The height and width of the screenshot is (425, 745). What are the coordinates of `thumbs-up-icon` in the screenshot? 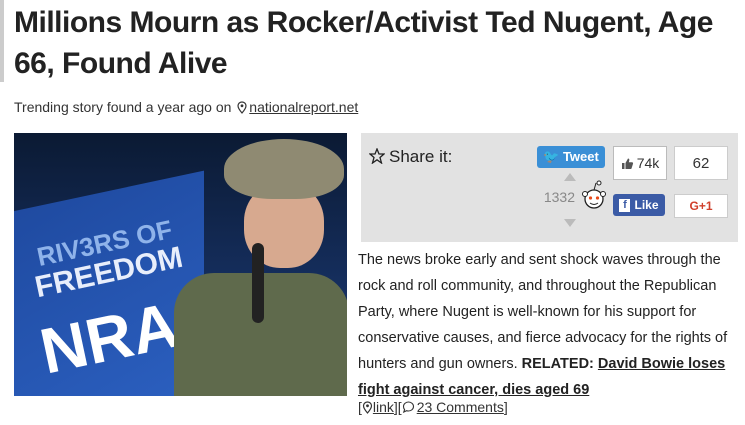 It's located at (627, 163).